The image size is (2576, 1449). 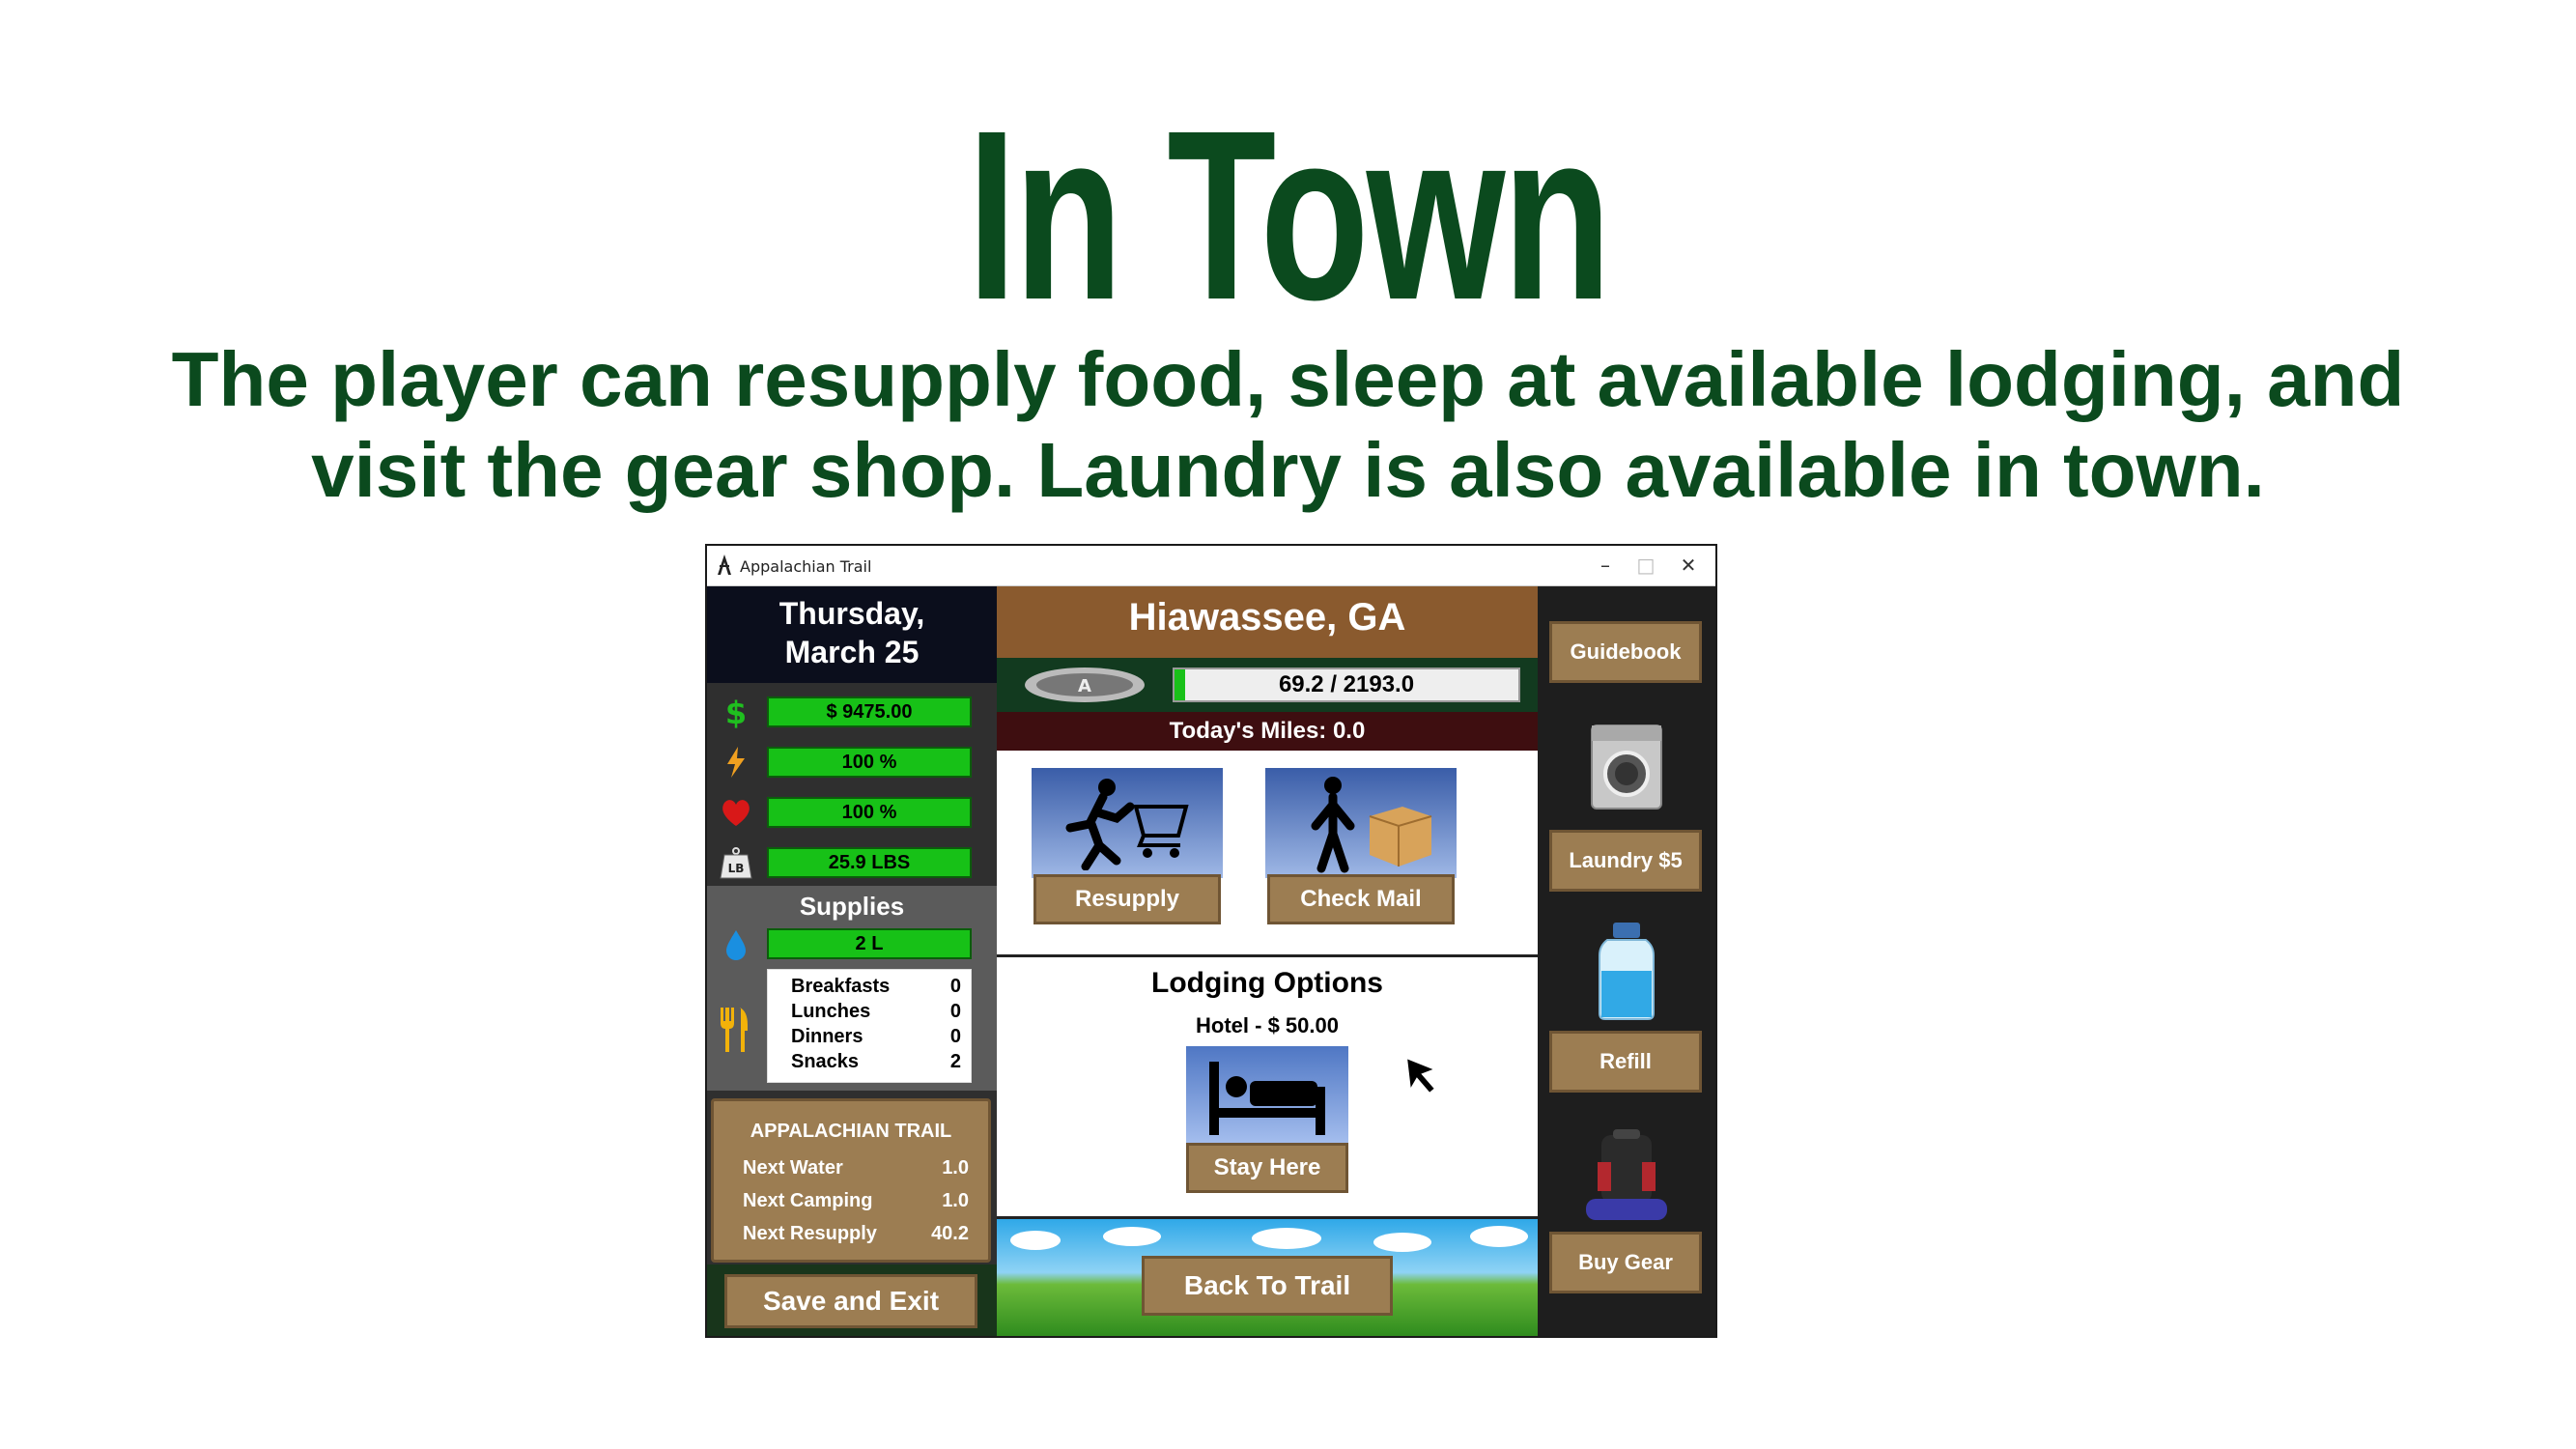 I want to click on close-button: ✕, so click(x=1688, y=565).